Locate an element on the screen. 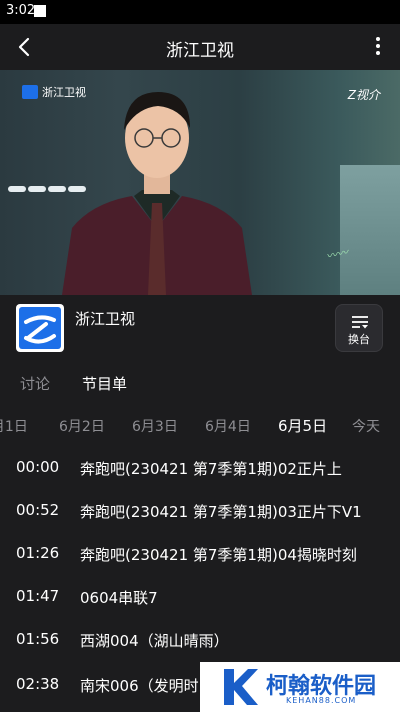  more-options-button is located at coordinates (378, 48).